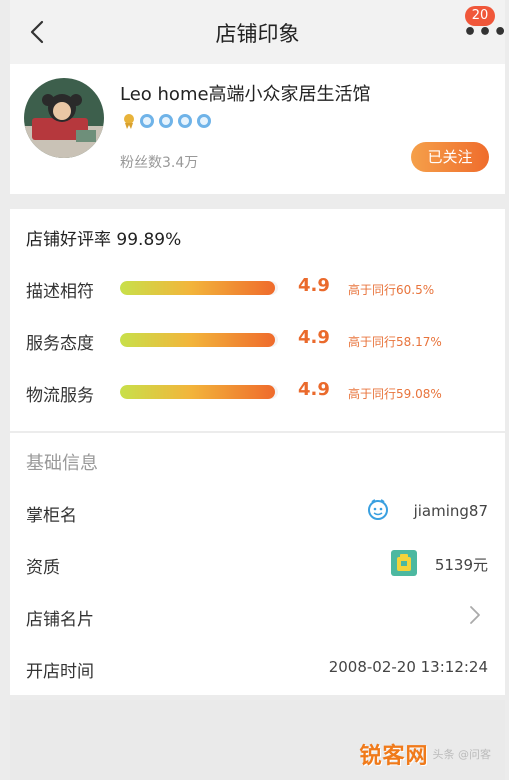 This screenshot has width=509, height=780. I want to click on page-title: 店铺印象, so click(257, 34).